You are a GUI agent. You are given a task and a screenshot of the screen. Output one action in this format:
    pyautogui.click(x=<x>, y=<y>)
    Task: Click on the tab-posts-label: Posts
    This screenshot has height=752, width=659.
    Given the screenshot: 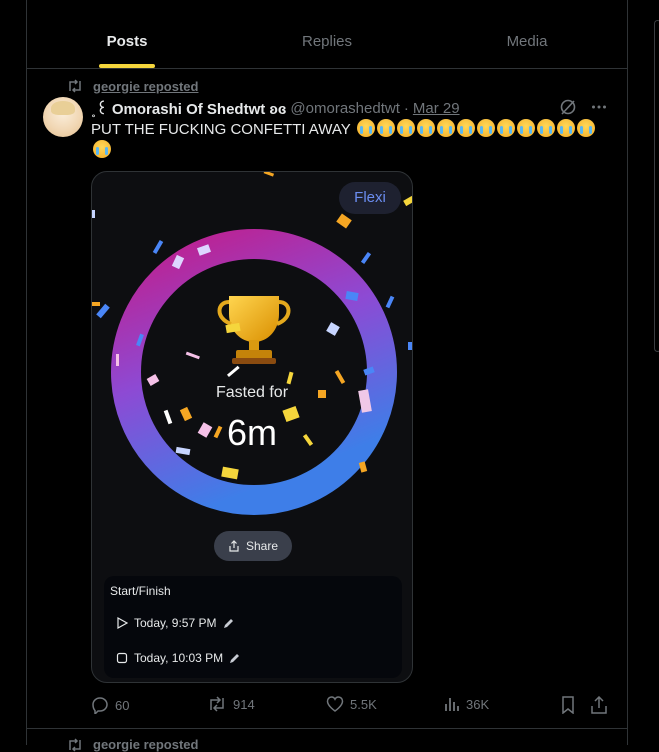 What is the action you would take?
    pyautogui.click(x=127, y=41)
    